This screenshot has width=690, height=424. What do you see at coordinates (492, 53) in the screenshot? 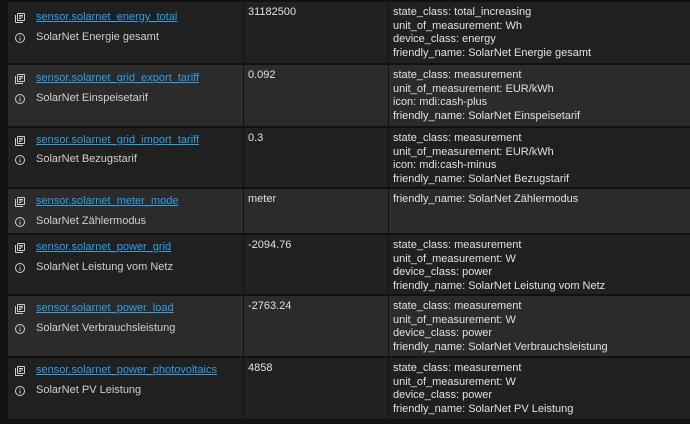
I see `attribute-line: friendly_name: SolarNet Energie gesamt` at bounding box center [492, 53].